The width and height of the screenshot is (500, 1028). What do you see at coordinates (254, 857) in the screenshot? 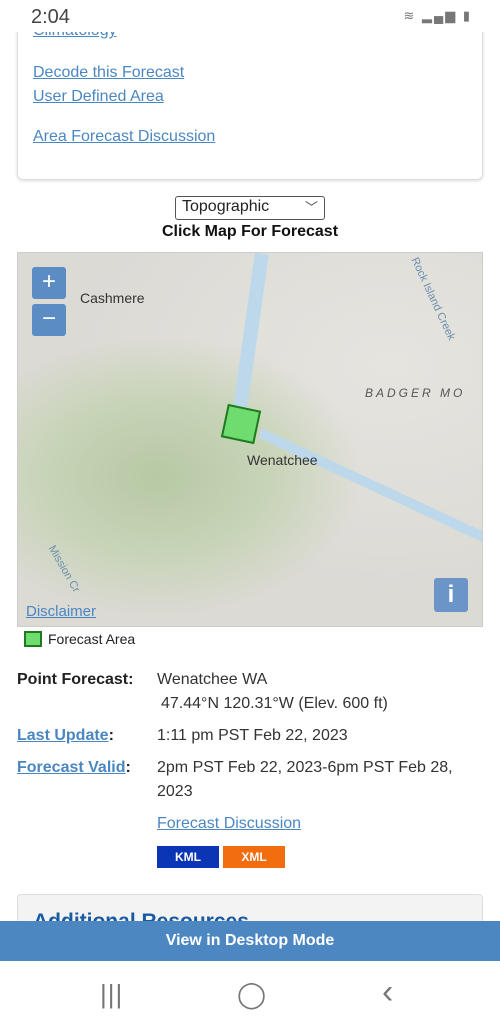
I see `xml-button: XML` at bounding box center [254, 857].